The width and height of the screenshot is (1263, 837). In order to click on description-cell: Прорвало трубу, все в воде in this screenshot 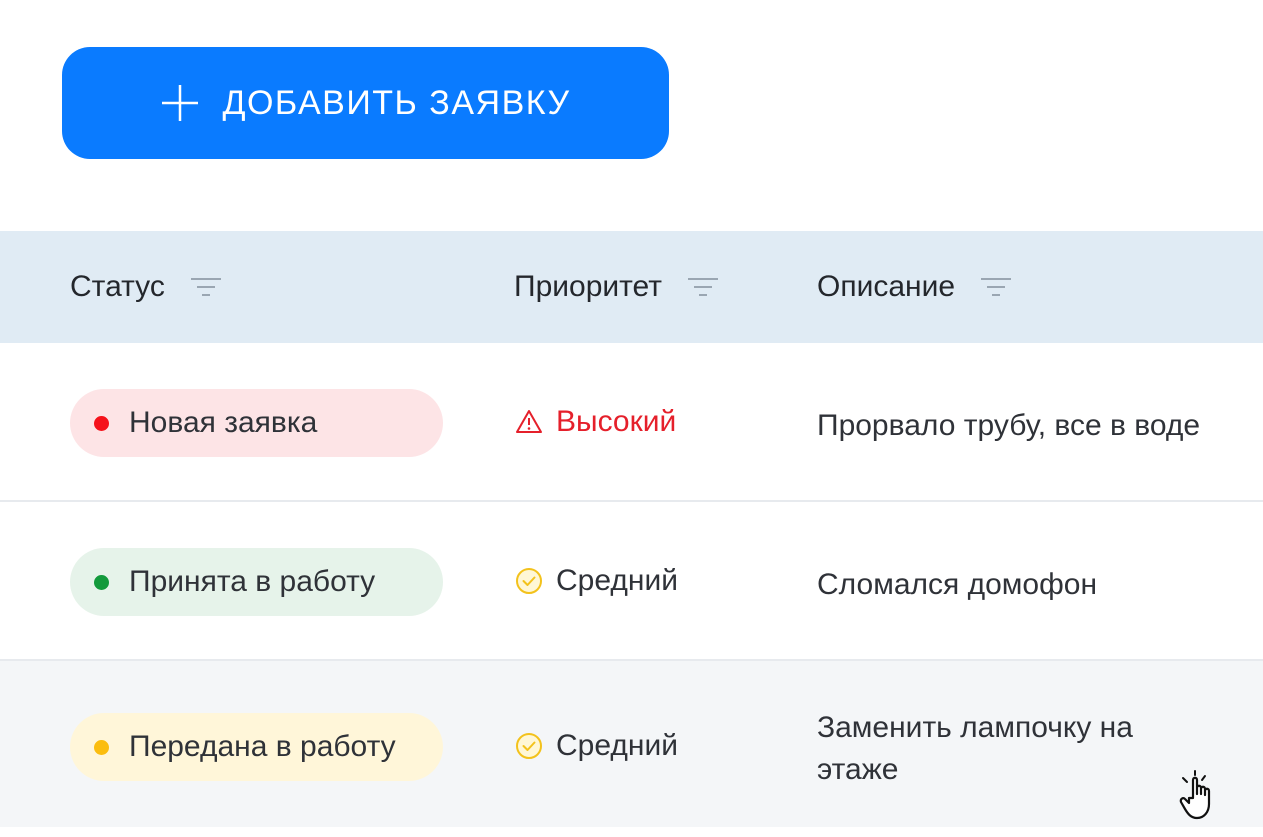, I will do `click(1009, 425)`.